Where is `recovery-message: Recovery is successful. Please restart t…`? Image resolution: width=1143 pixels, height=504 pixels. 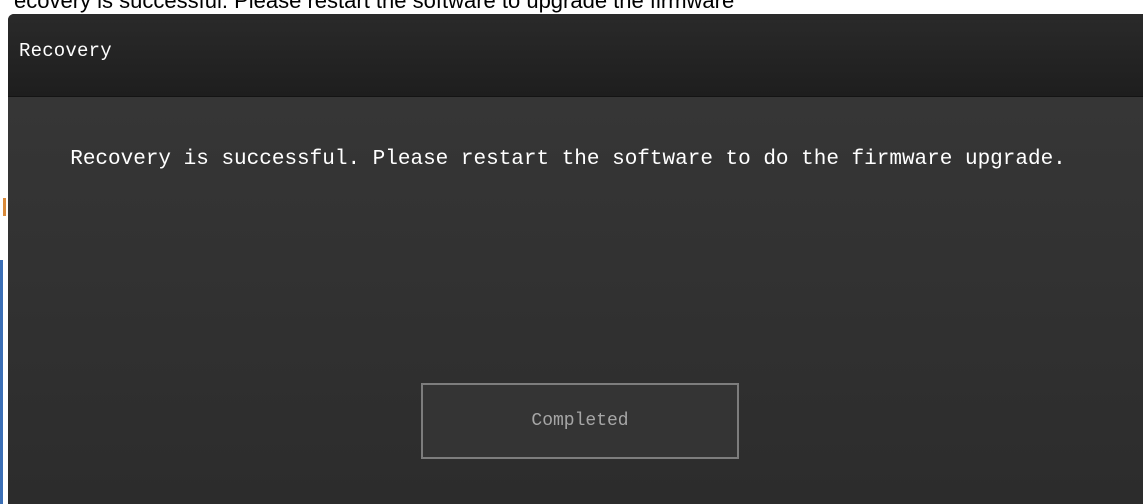
recovery-message: Recovery is successful. Please restart t… is located at coordinates (568, 159).